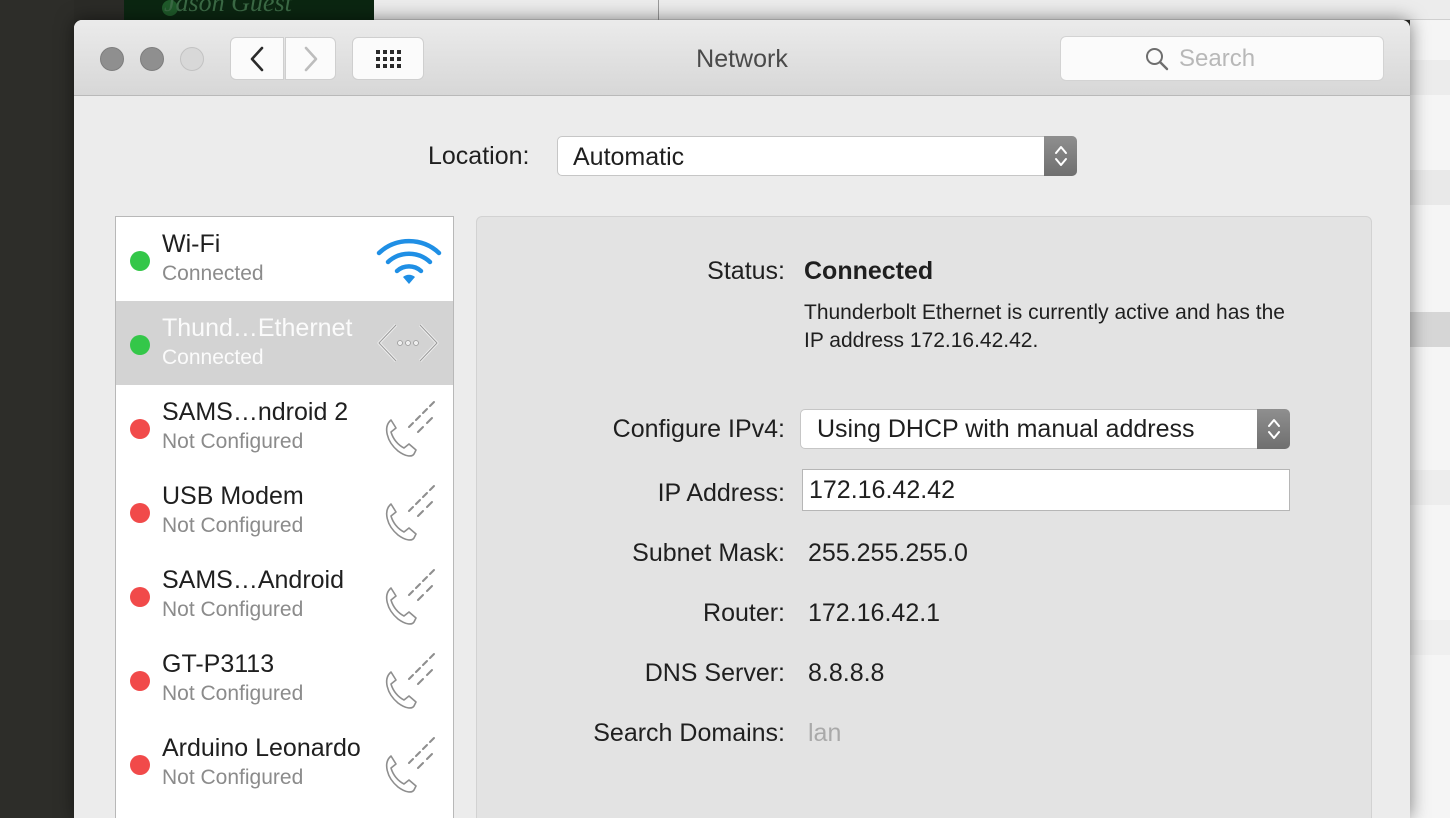 This screenshot has width=1450, height=818. What do you see at coordinates (37, 409) in the screenshot?
I see `desktop-background` at bounding box center [37, 409].